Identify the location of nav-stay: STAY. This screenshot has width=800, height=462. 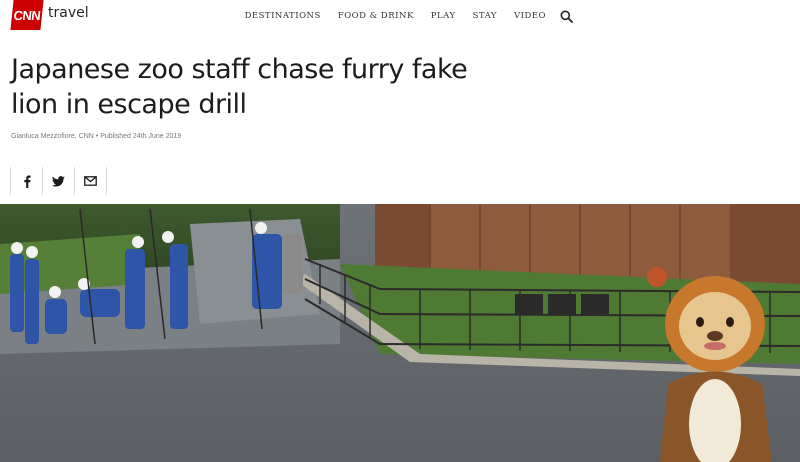
(485, 16).